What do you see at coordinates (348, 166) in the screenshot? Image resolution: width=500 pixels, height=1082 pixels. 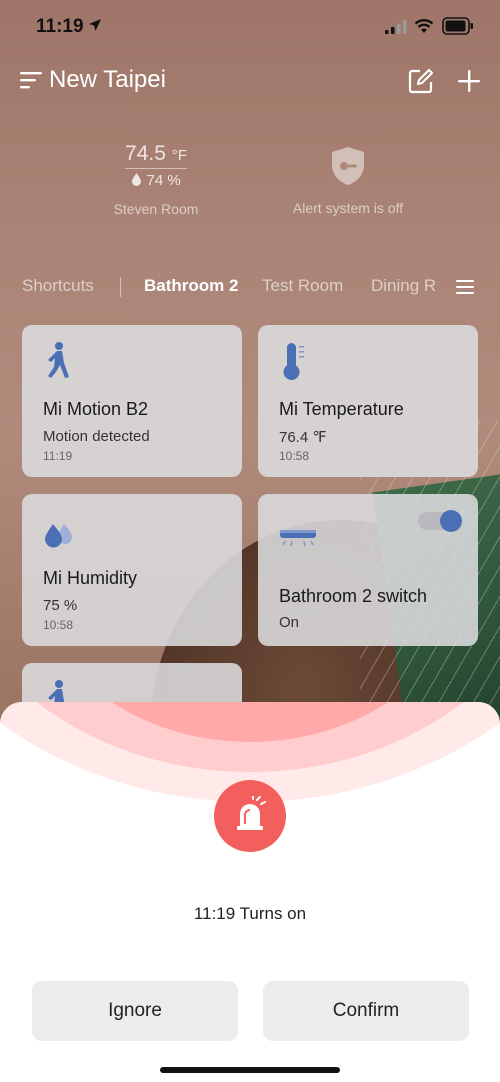 I see `security-shield-icon` at bounding box center [348, 166].